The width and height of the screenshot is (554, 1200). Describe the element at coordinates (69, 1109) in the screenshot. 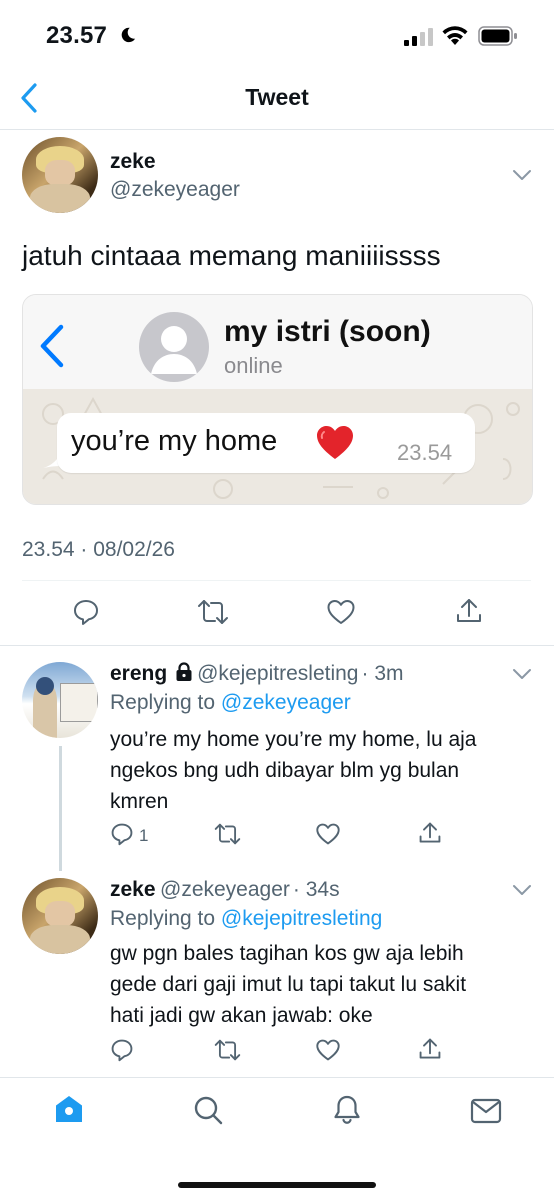

I see `home-icon` at that location.